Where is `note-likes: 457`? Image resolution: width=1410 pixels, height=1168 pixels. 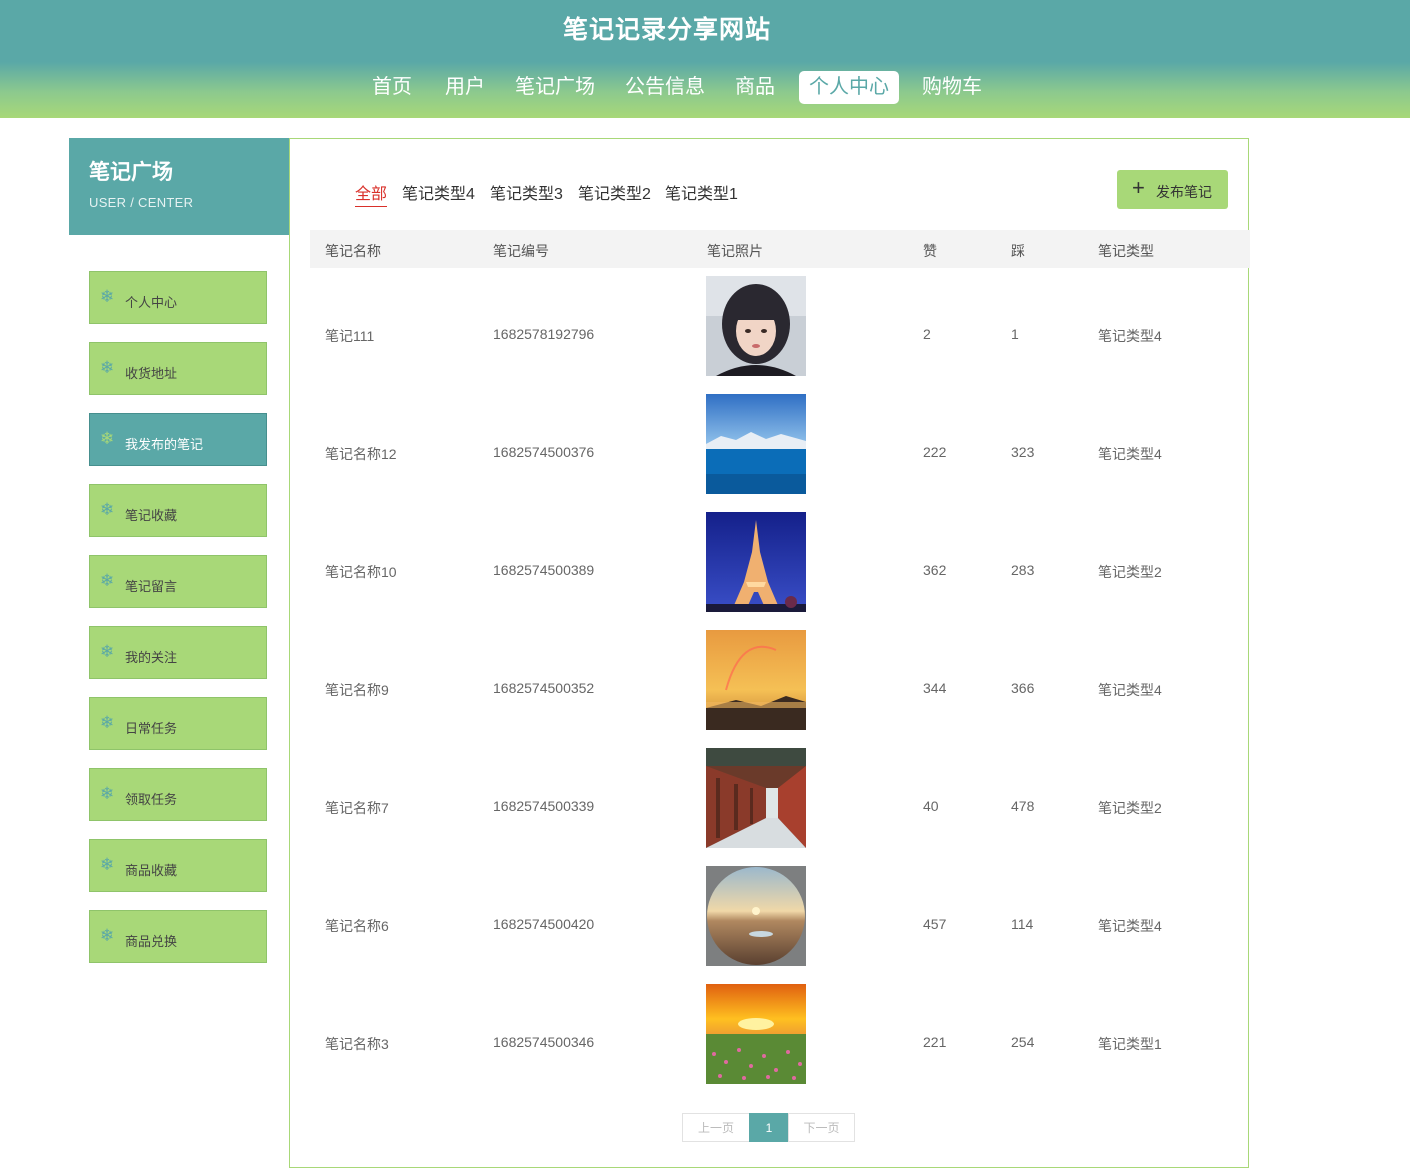
note-likes: 457 is located at coordinates (935, 924).